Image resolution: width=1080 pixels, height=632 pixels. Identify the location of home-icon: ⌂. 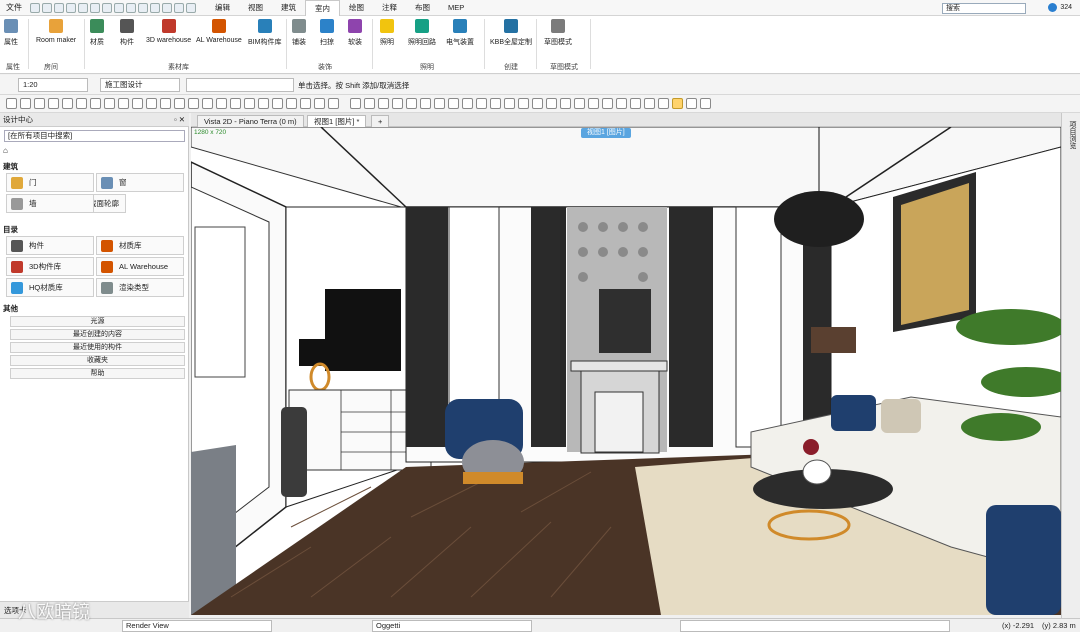
(5, 150).